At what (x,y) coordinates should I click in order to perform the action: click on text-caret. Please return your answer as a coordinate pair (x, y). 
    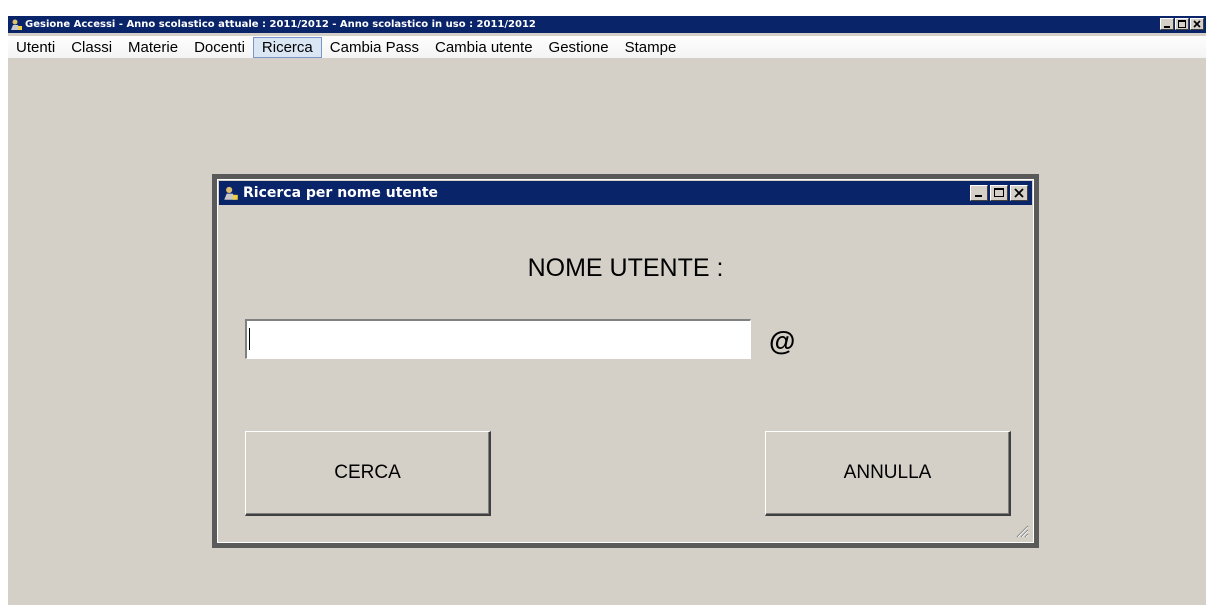
    Looking at the image, I should click on (249, 339).